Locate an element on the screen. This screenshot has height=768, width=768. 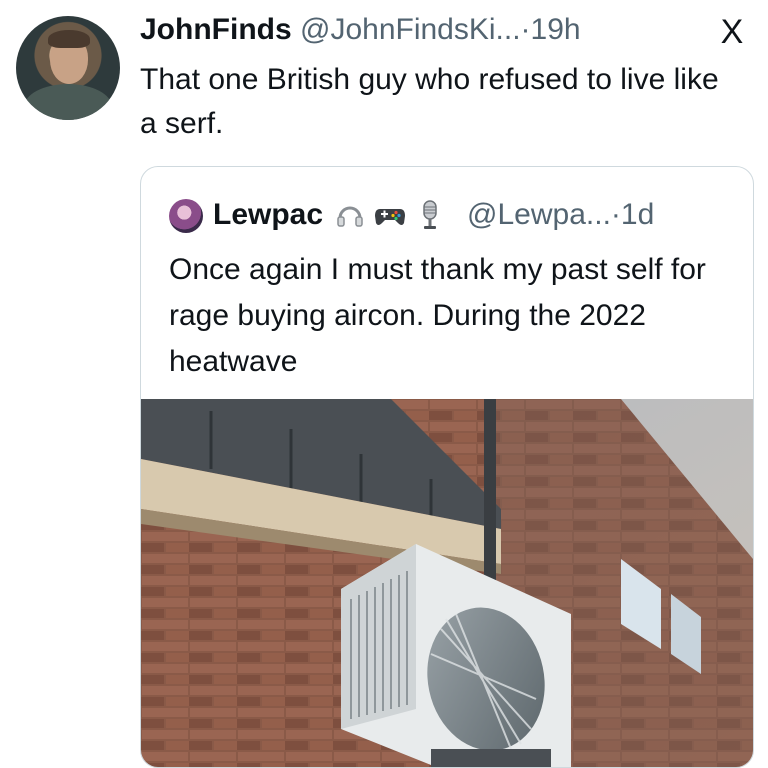
avatar-hair is located at coordinates (69, 39).